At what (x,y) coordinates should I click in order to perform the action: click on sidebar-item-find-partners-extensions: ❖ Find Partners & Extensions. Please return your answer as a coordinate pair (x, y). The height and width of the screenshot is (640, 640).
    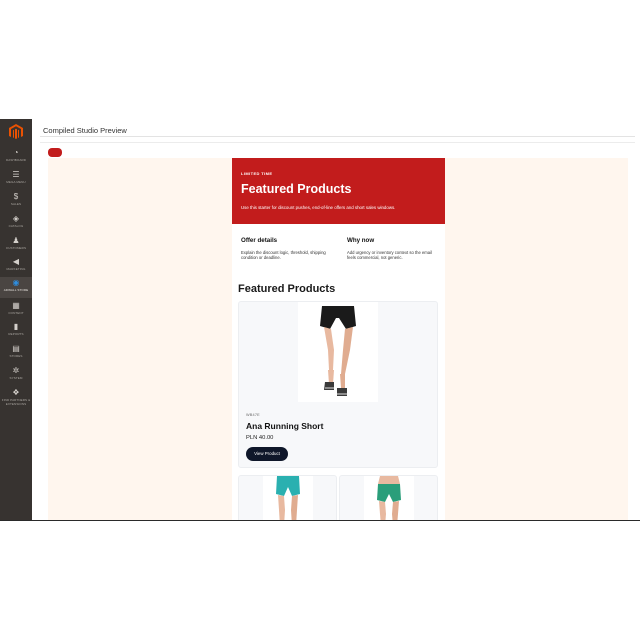
    Looking at the image, I should click on (16, 400).